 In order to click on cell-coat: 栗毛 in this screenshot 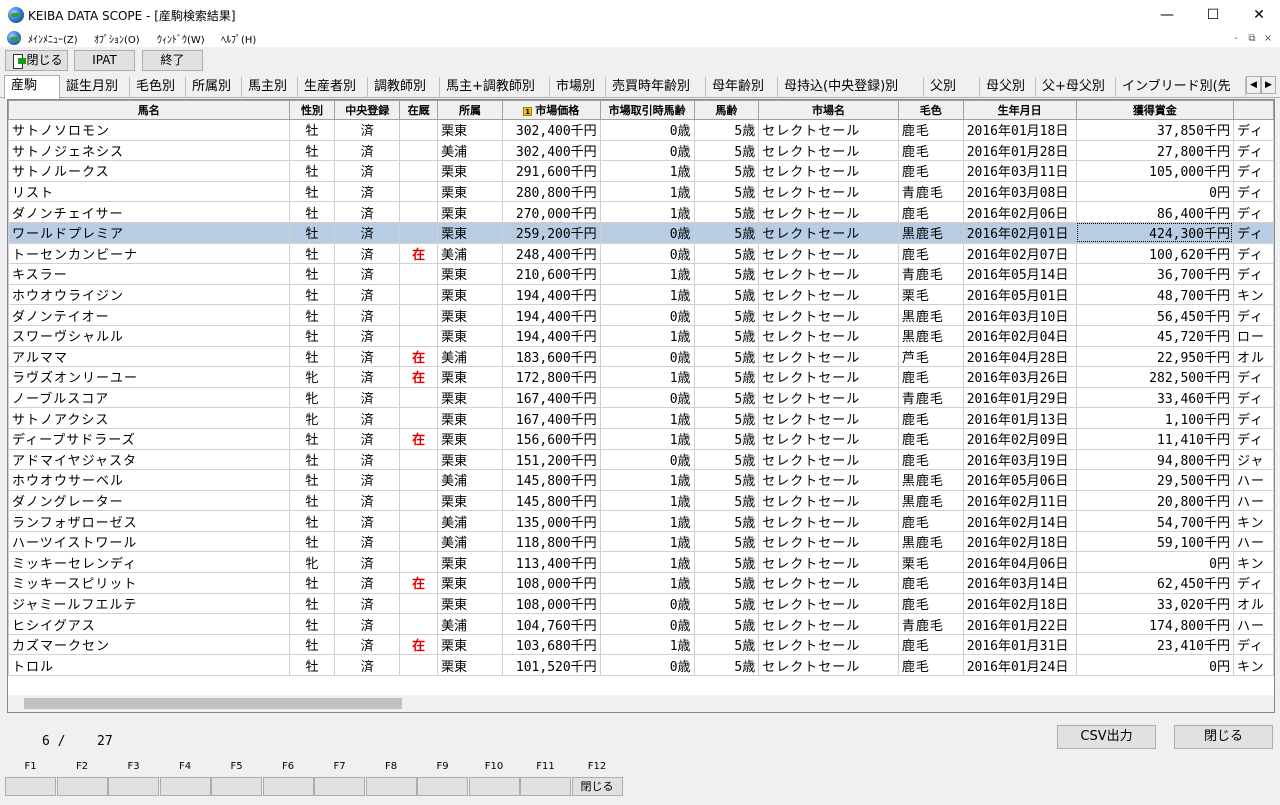, I will do `click(930, 294)`.